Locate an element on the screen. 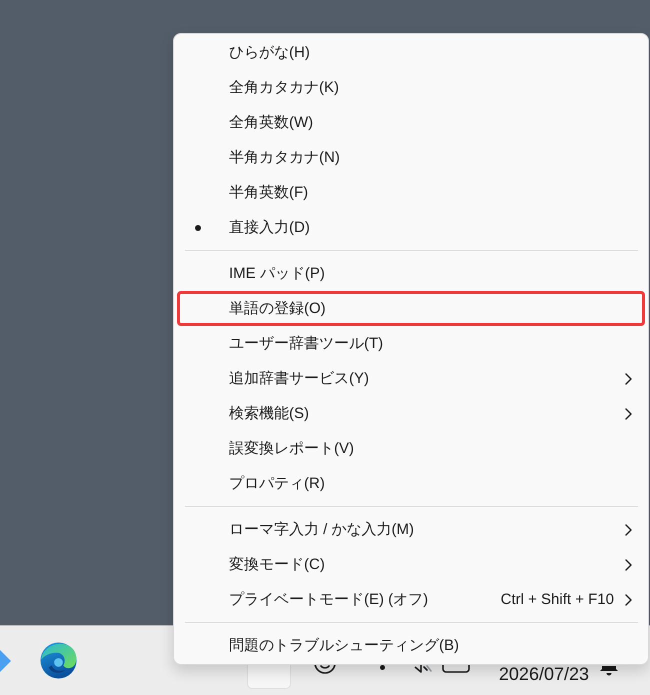 This screenshot has width=650, height=695. shortcut-text: Ctrl + Shift + F10 is located at coordinates (557, 599).